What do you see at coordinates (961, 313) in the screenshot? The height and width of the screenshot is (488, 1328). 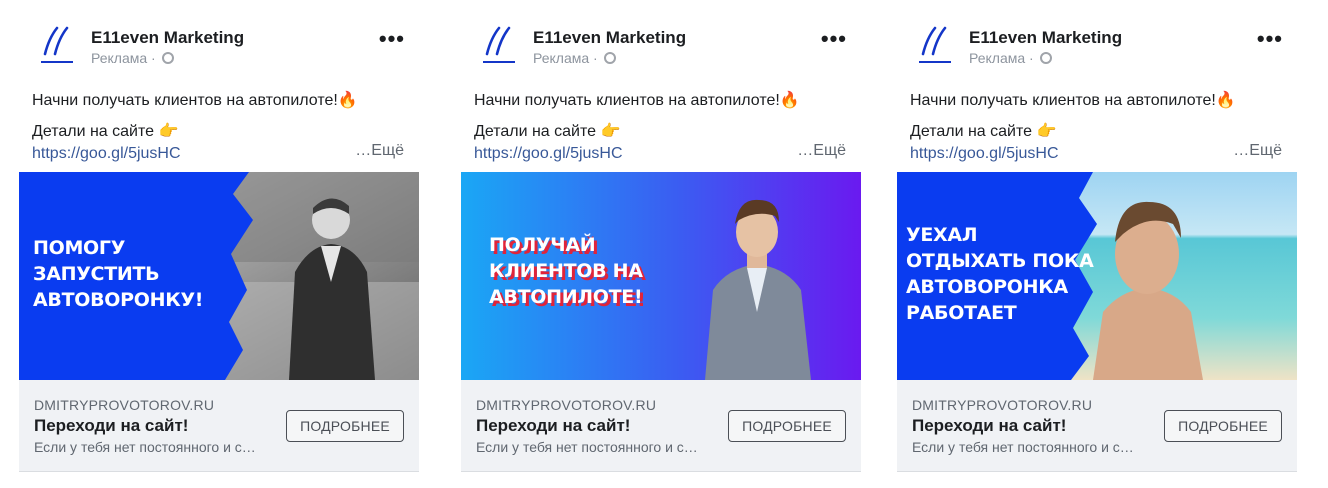 I see `headline-line: РАБОТАЕТ` at bounding box center [961, 313].